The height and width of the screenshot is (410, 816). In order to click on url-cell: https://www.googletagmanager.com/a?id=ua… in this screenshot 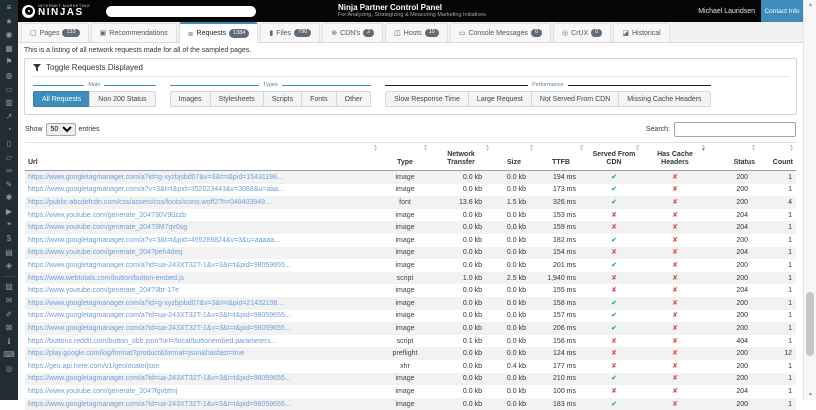, I will do `click(202, 265)`.